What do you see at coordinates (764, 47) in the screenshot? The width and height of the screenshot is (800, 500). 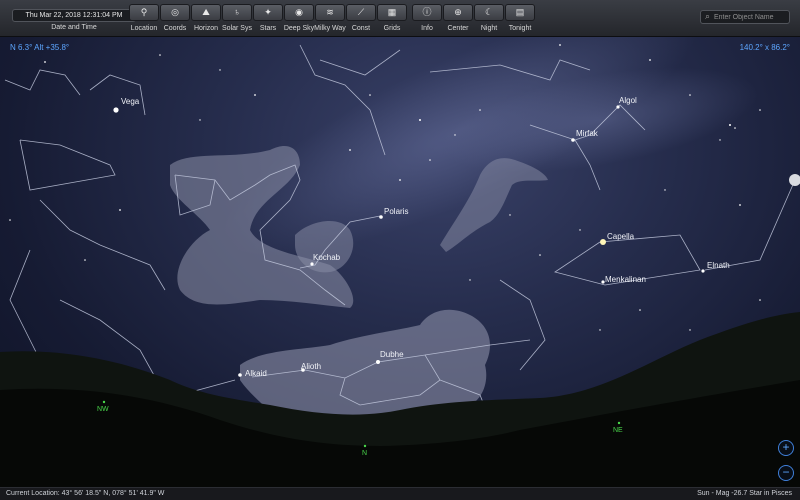 I see `fov-readout: 140.2° x 86.2°` at bounding box center [764, 47].